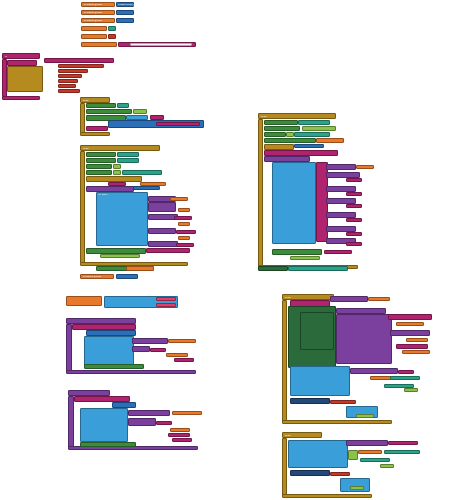 The height and width of the screenshot is (500, 464). I want to click on procedure-header: to, so click(21, 56).